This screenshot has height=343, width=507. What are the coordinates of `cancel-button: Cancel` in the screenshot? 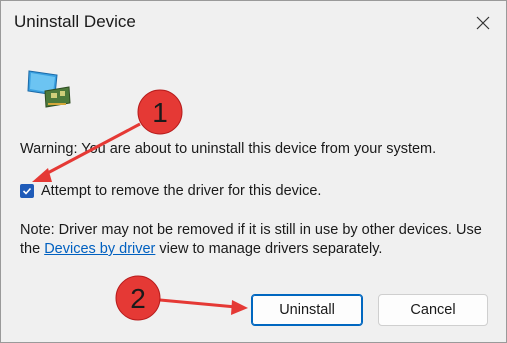 It's located at (433, 310).